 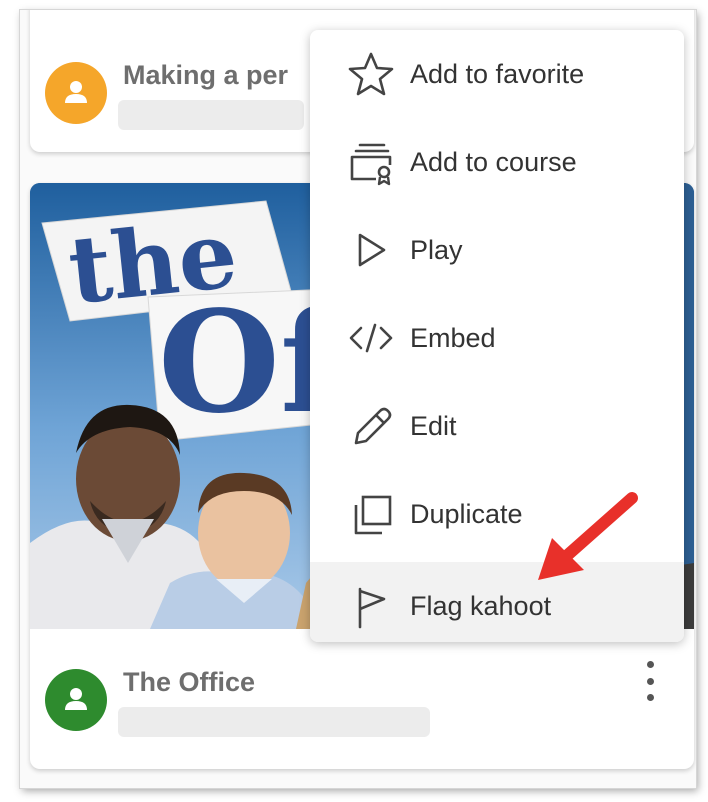 What do you see at coordinates (371, 250) in the screenshot?
I see `play-icon` at bounding box center [371, 250].